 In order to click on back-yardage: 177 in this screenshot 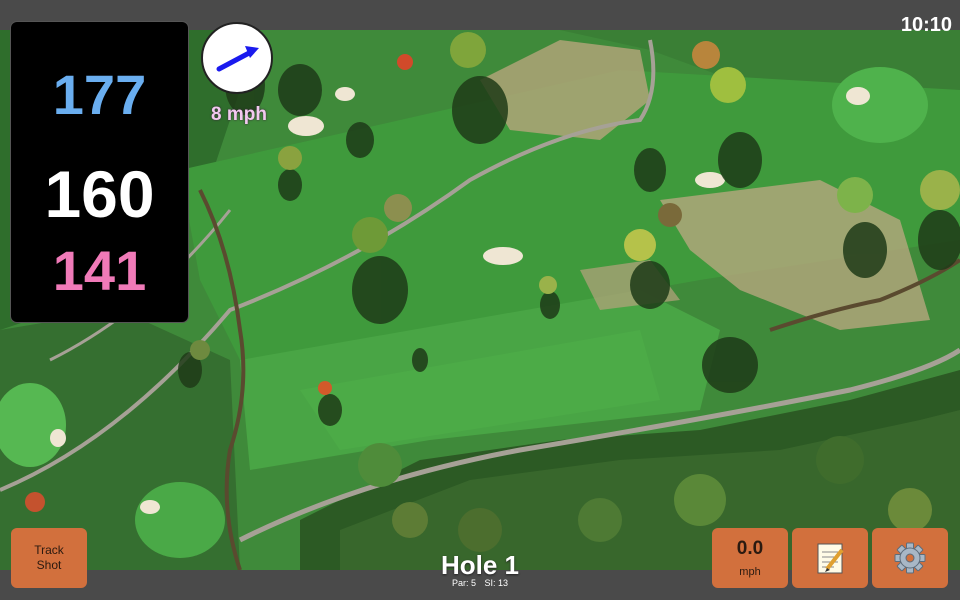, I will do `click(99, 94)`.